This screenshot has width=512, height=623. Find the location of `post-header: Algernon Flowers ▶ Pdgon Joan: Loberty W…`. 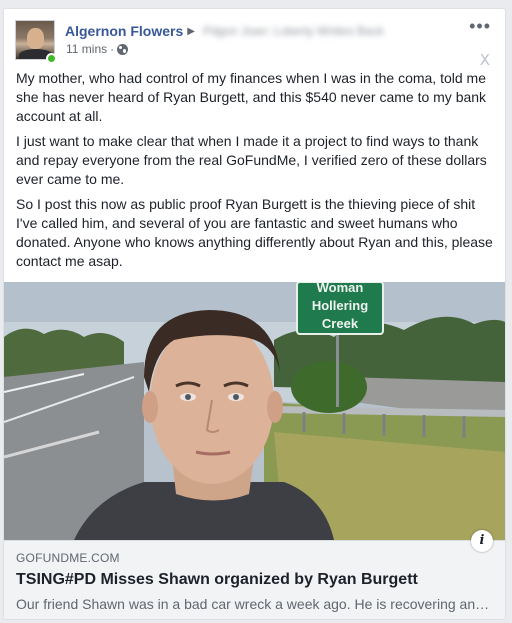

post-header: Algernon Flowers ▶ Pdgon Joan: Loberty W… is located at coordinates (255, 42).